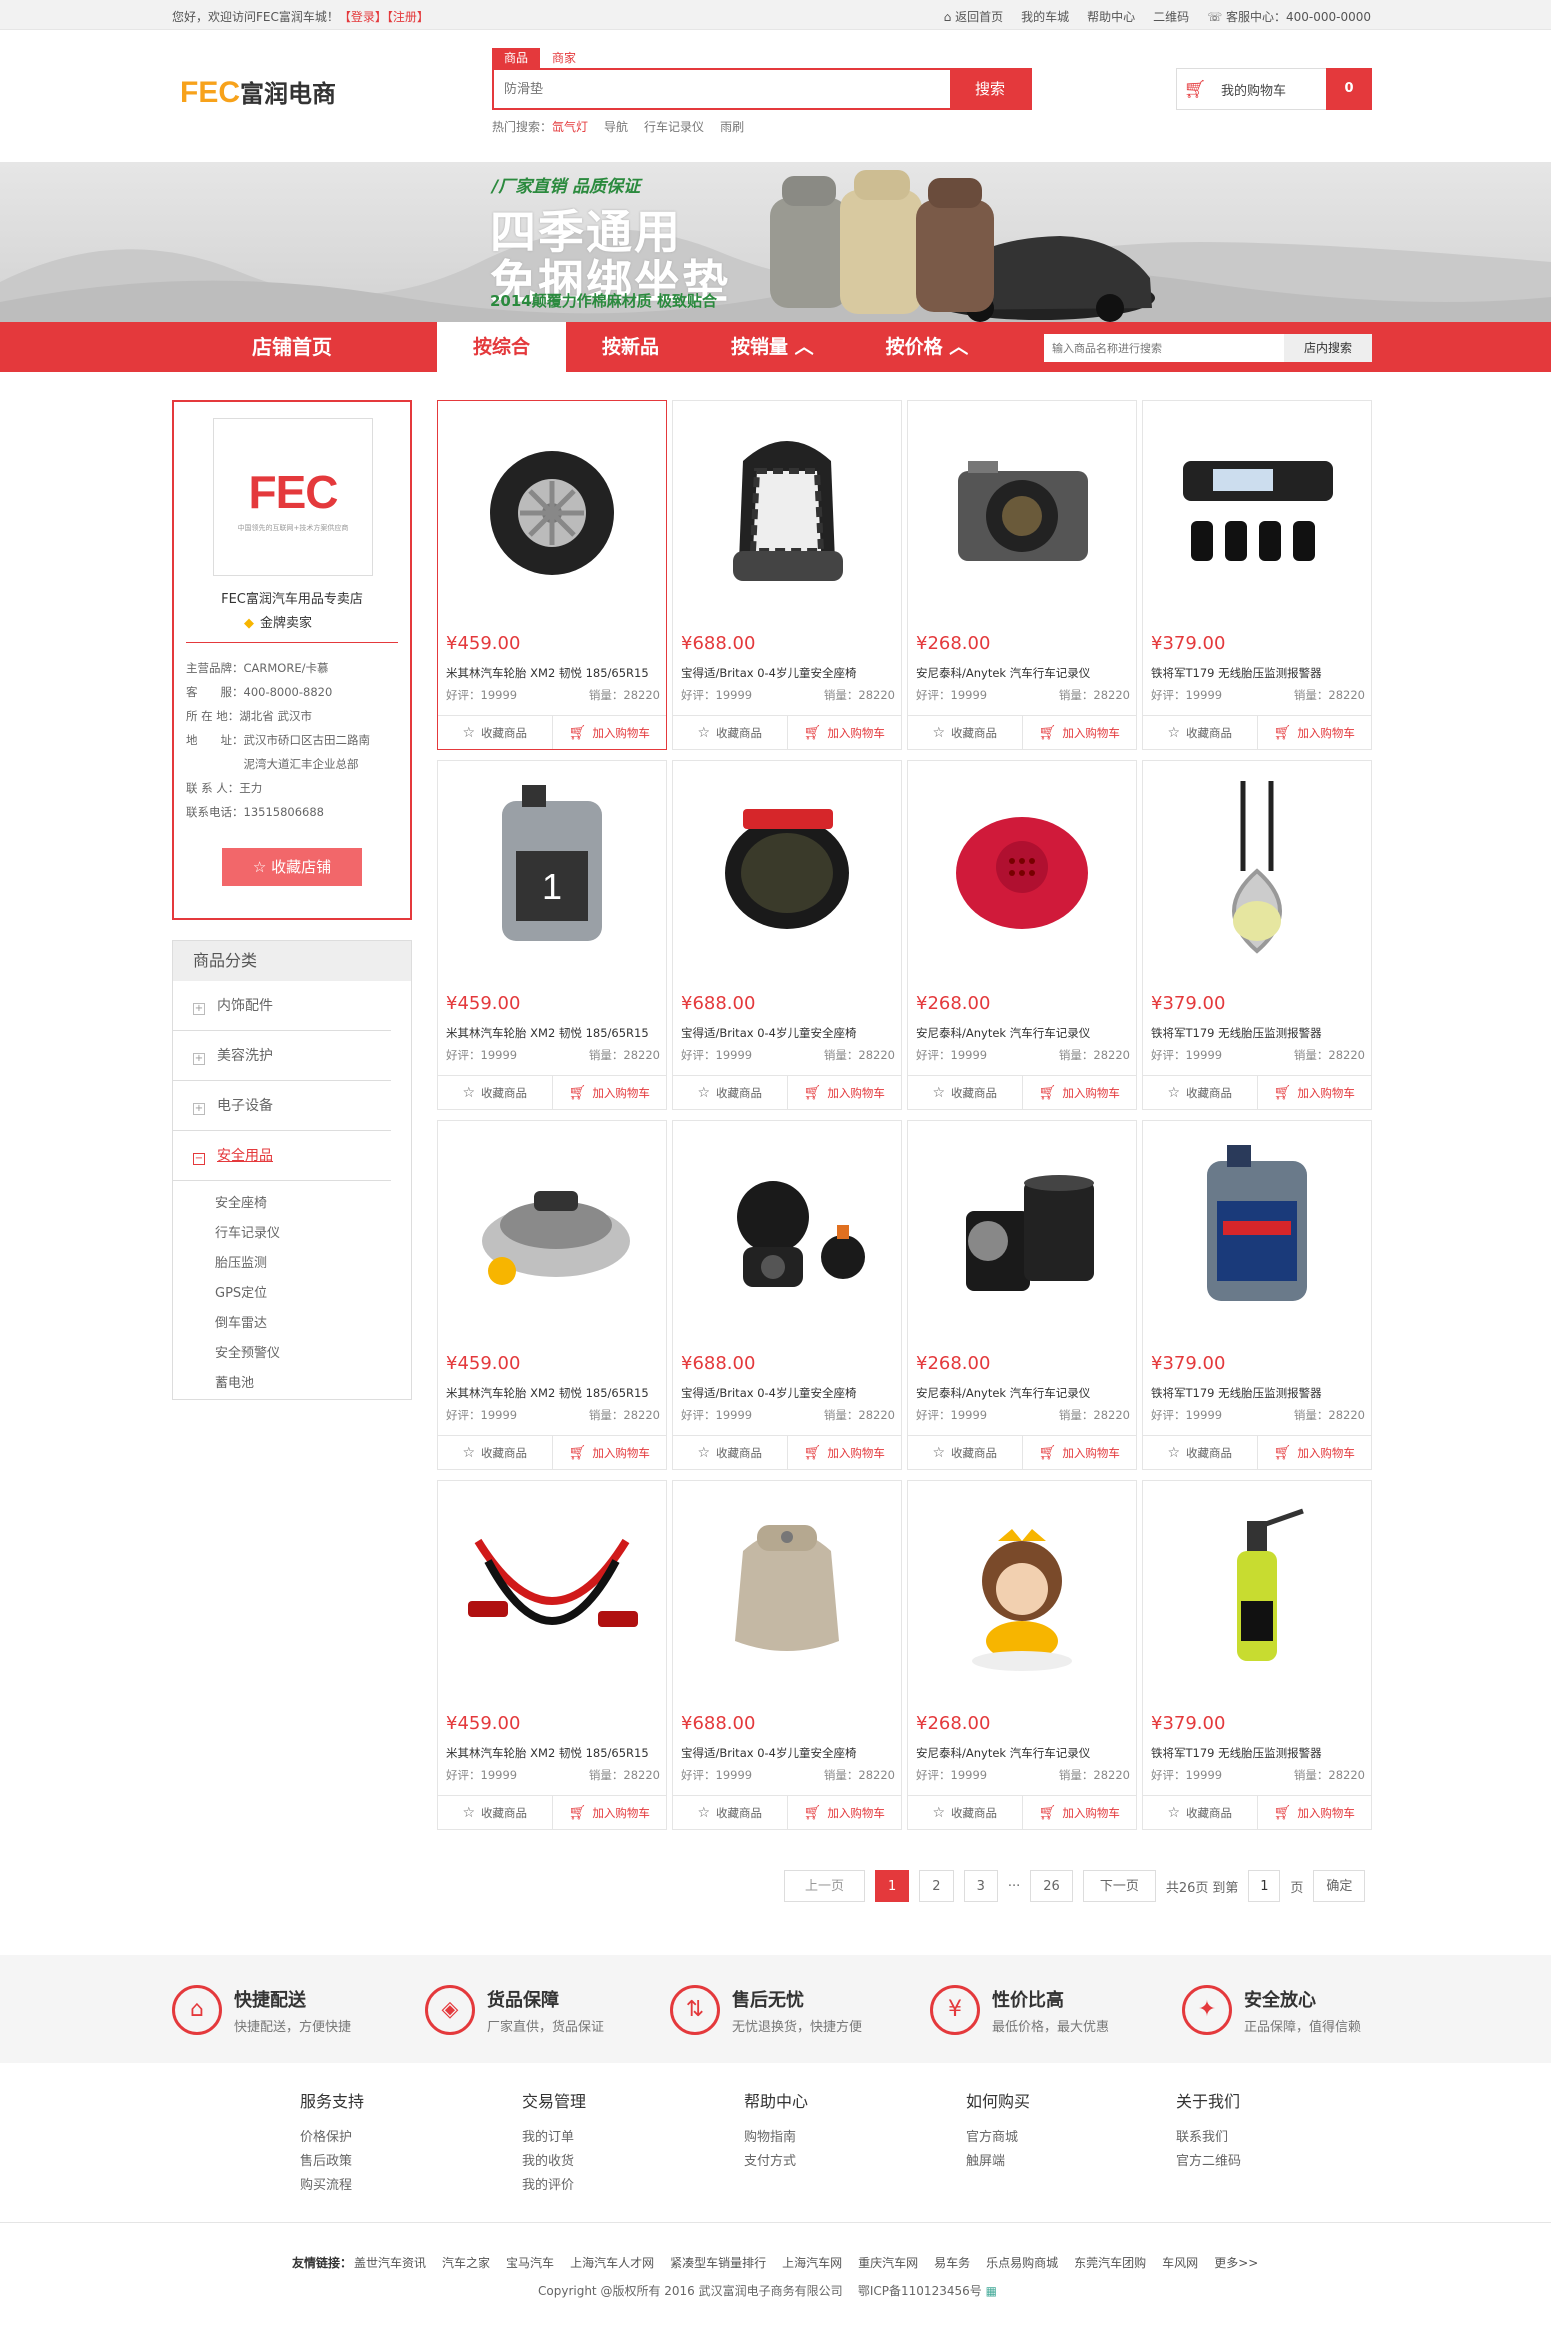 The image size is (1551, 2350). What do you see at coordinates (516, 58) in the screenshot?
I see `search-tab-goods: 商品` at bounding box center [516, 58].